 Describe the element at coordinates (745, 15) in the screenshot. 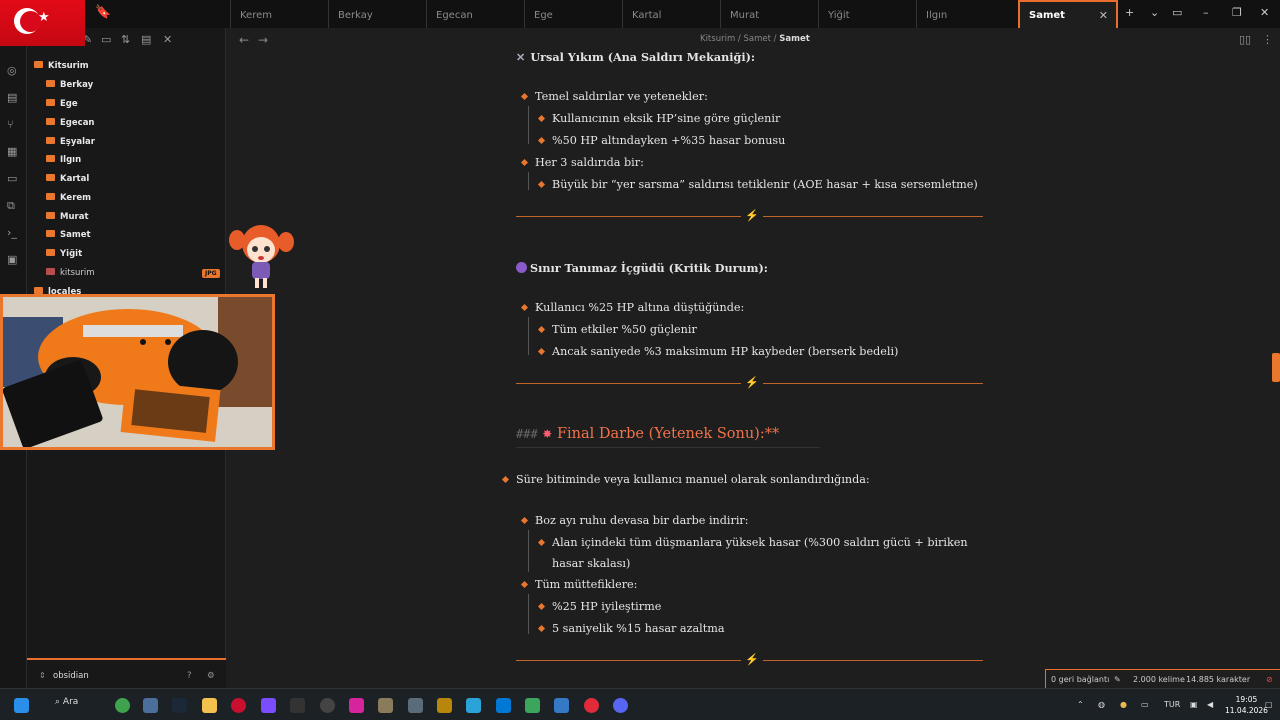

I see `tab-label: Murat` at that location.